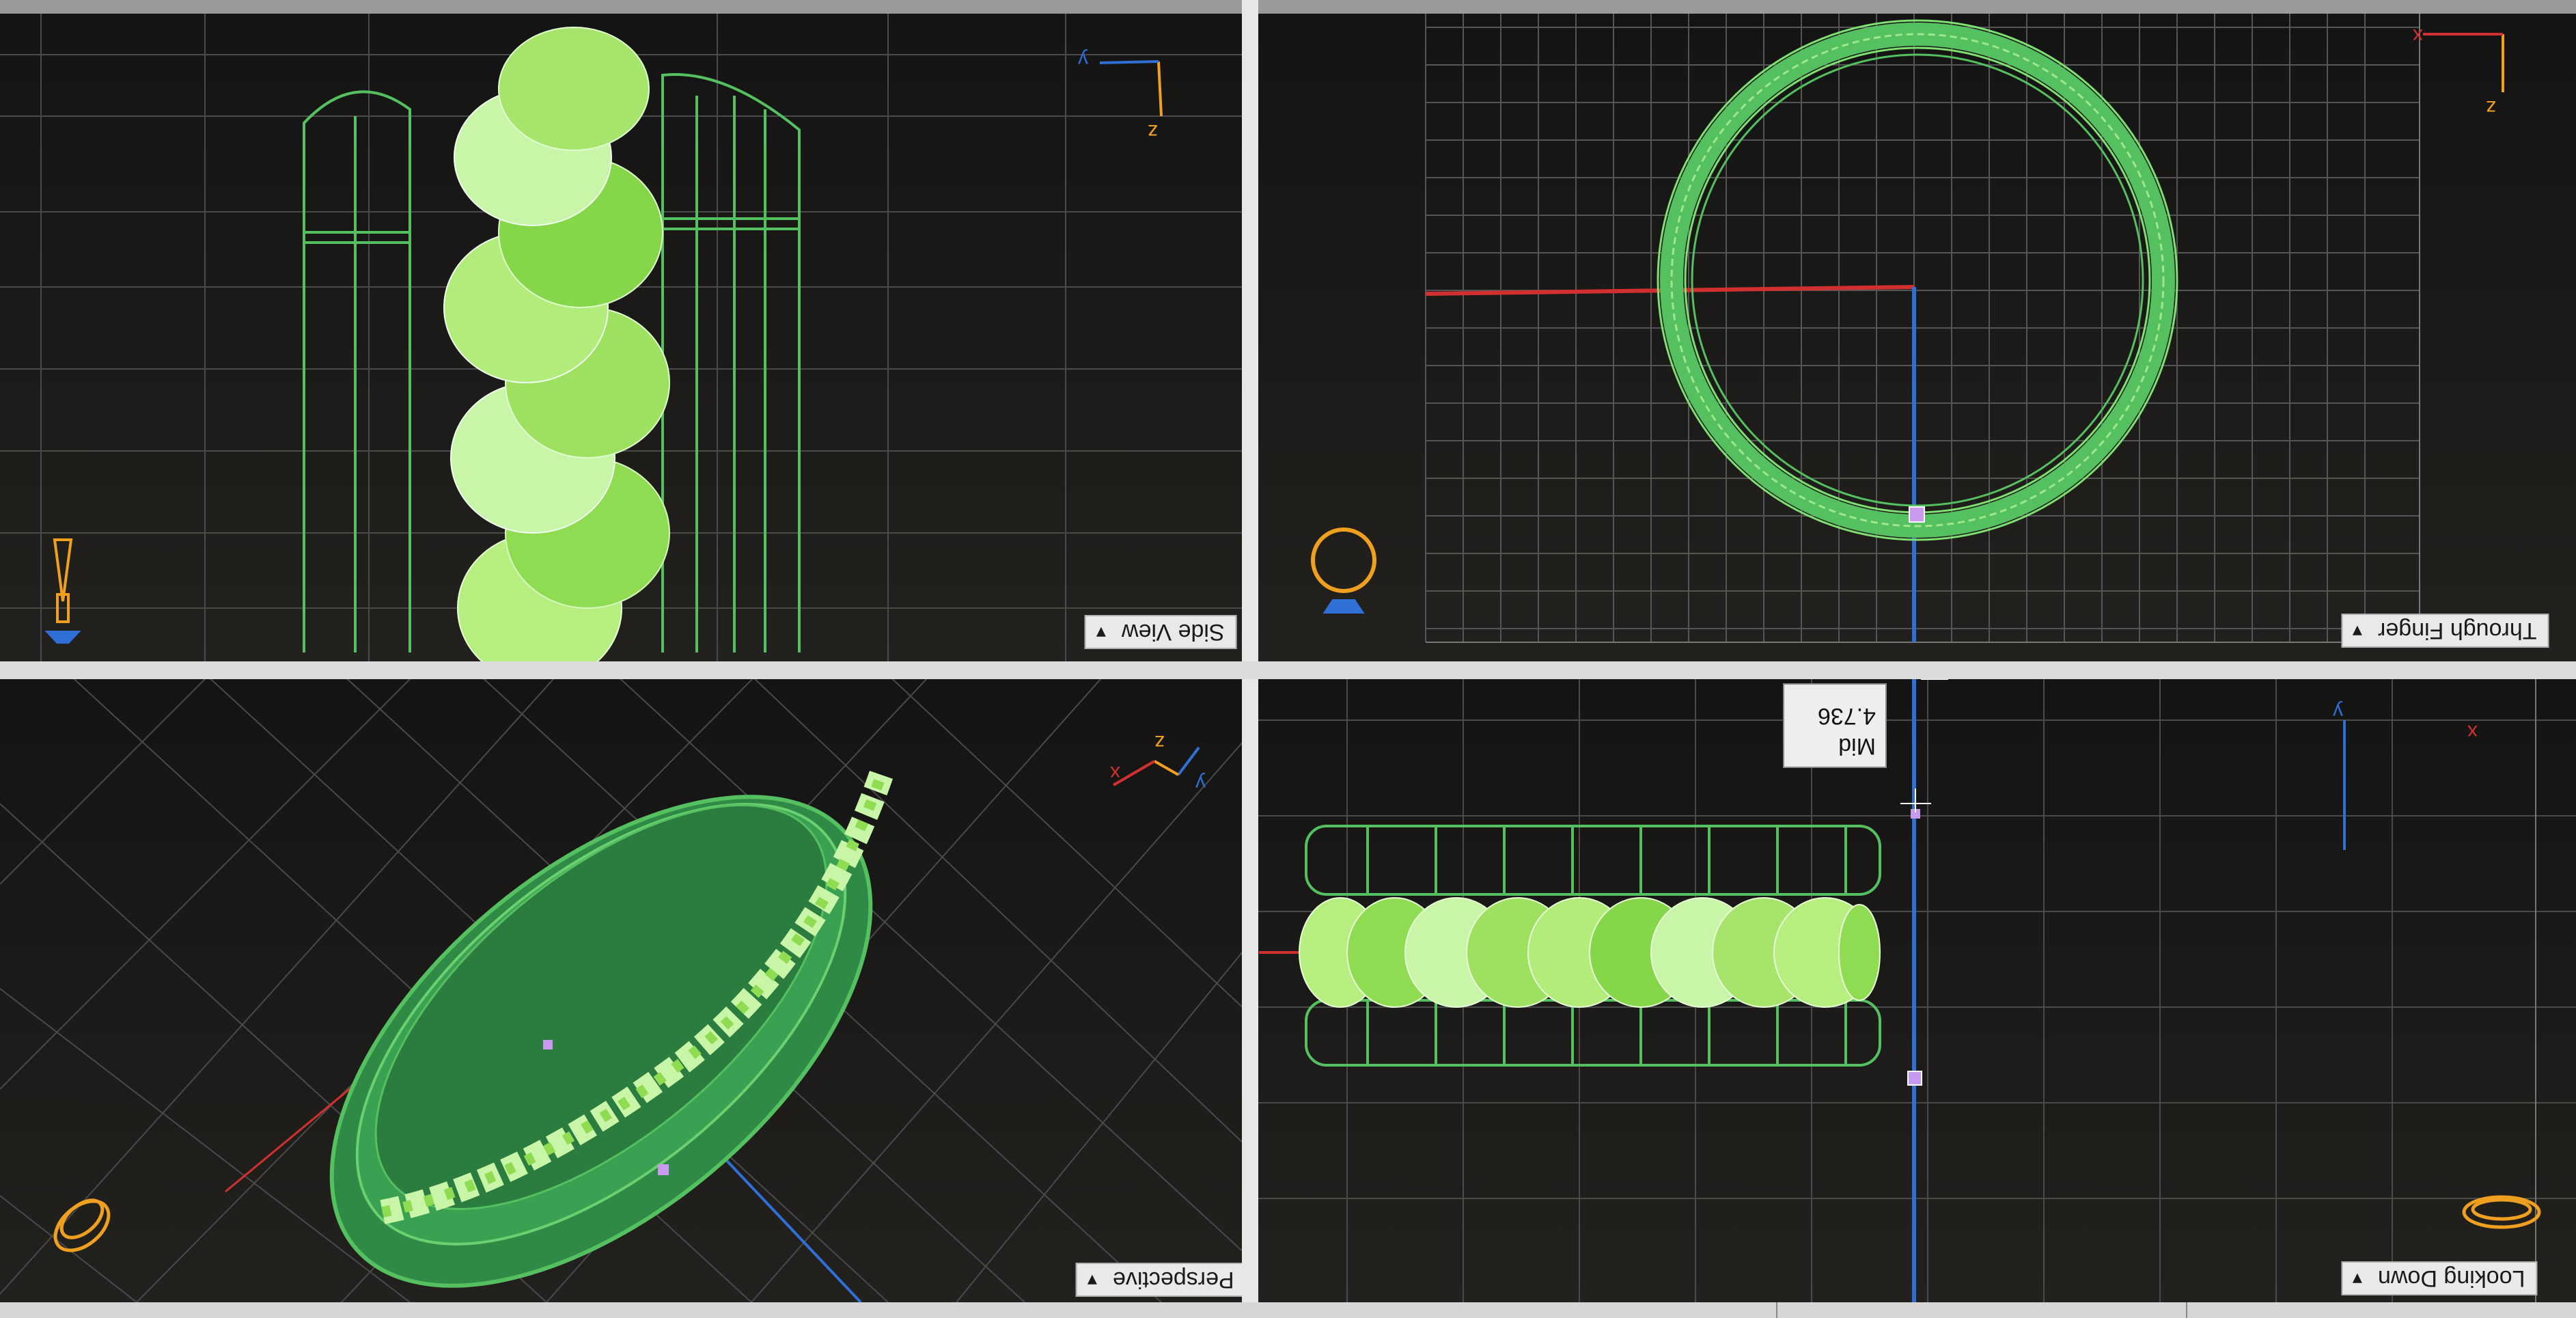 The width and height of the screenshot is (2576, 1318). What do you see at coordinates (2418, 36) in the screenshot?
I see `tf-axis-x: x` at bounding box center [2418, 36].